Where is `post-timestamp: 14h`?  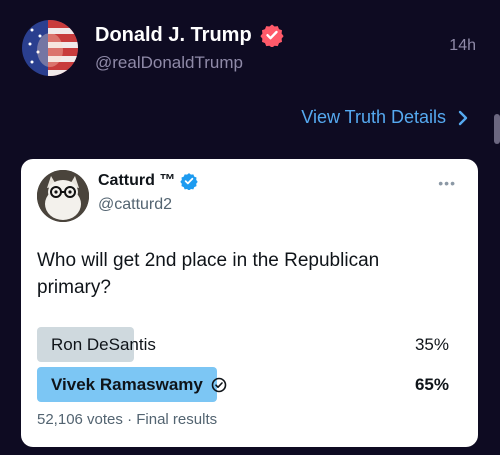 post-timestamp: 14h is located at coordinates (462, 45).